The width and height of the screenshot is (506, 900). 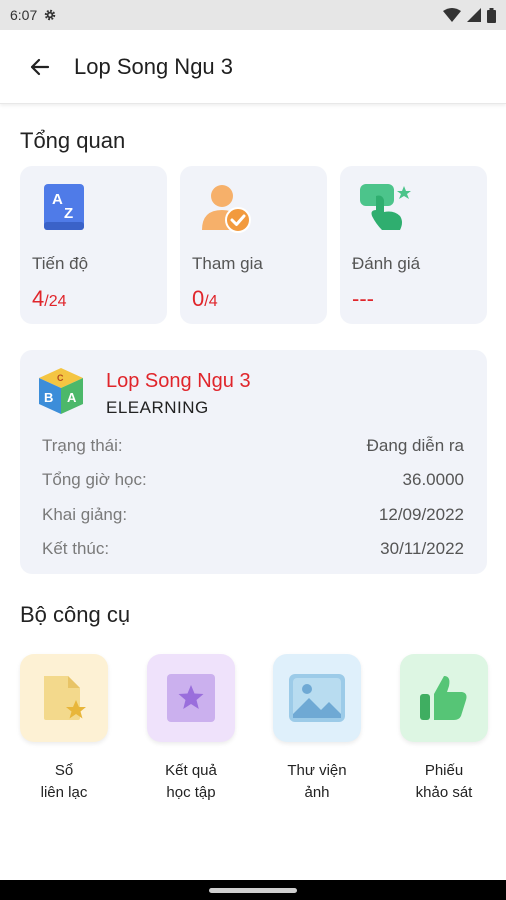 What do you see at coordinates (82, 445) in the screenshot?
I see `info-label: Trạng thái:` at bounding box center [82, 445].